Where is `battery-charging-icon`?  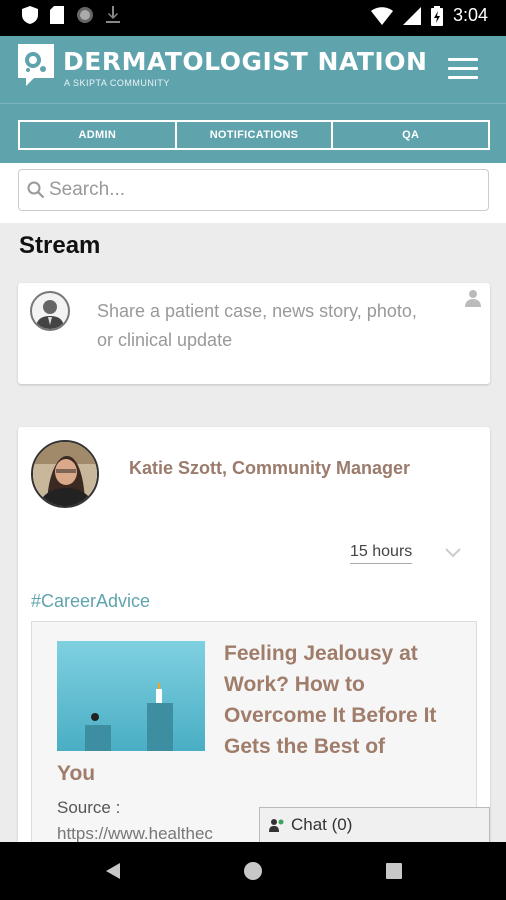
battery-charging-icon is located at coordinates (436, 15).